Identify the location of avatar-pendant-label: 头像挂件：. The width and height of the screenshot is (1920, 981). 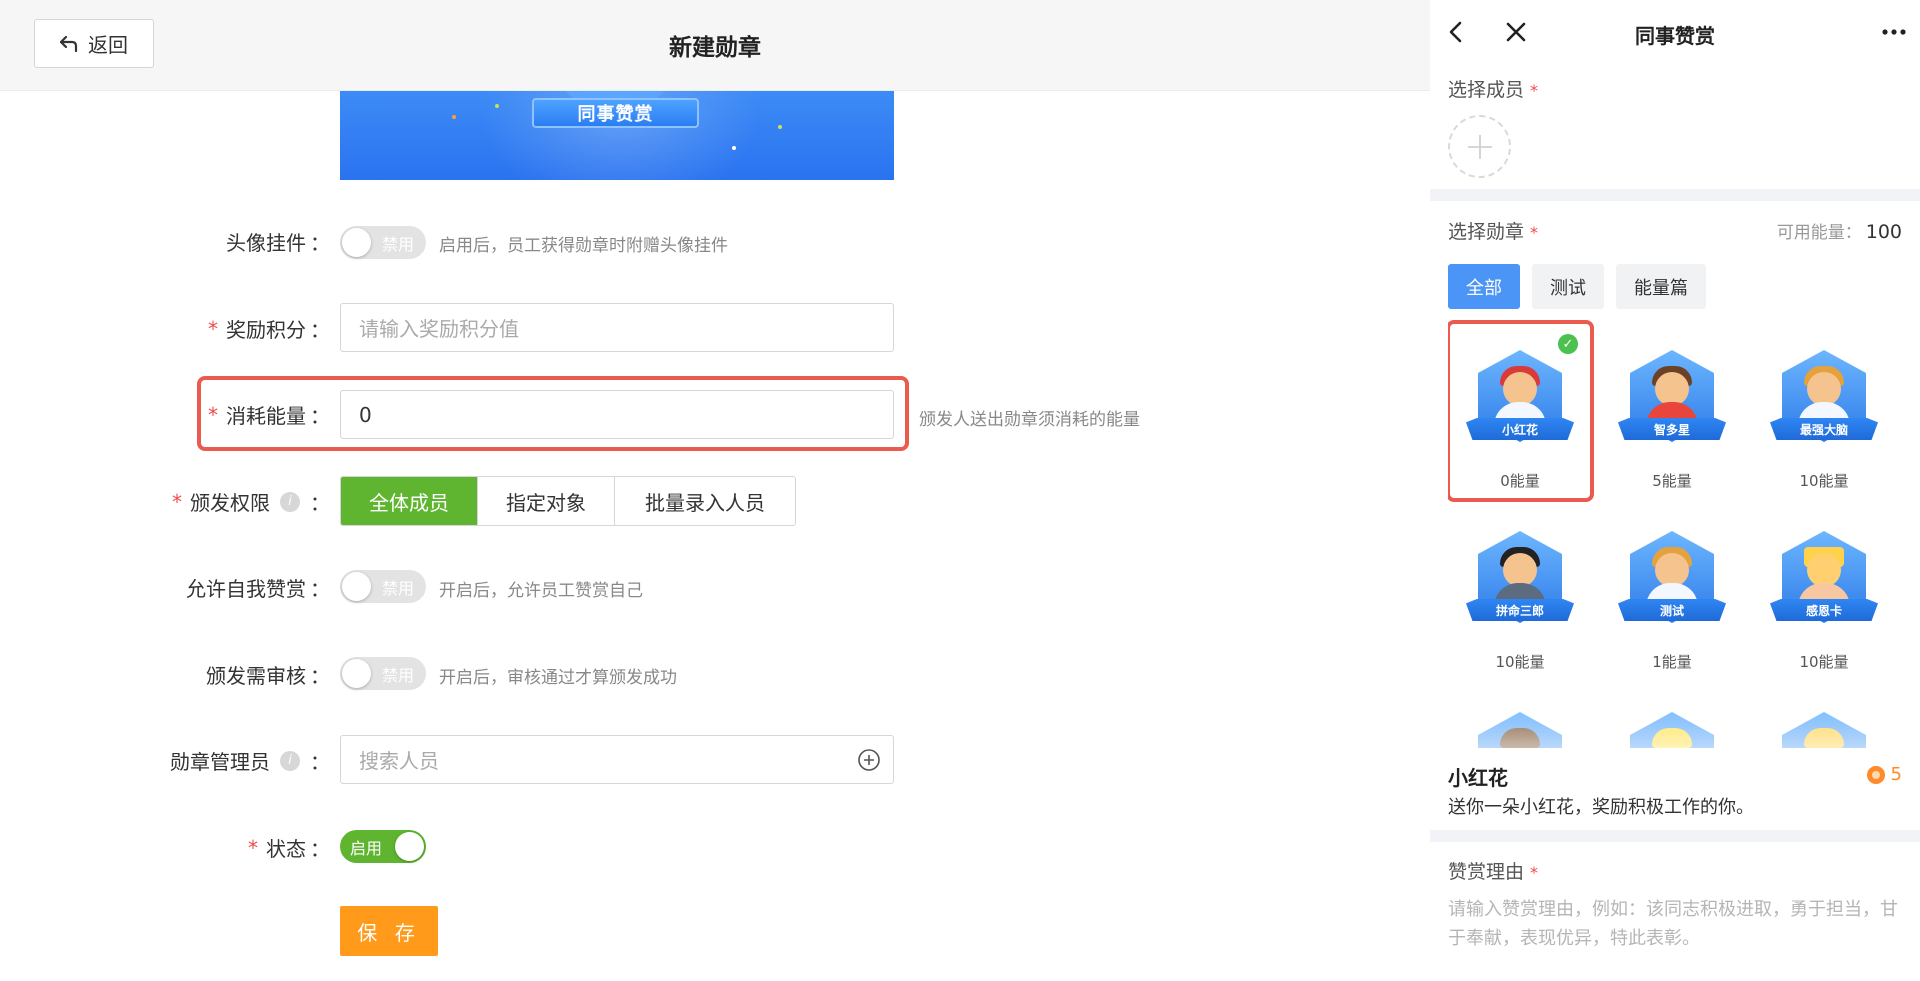
(278, 243).